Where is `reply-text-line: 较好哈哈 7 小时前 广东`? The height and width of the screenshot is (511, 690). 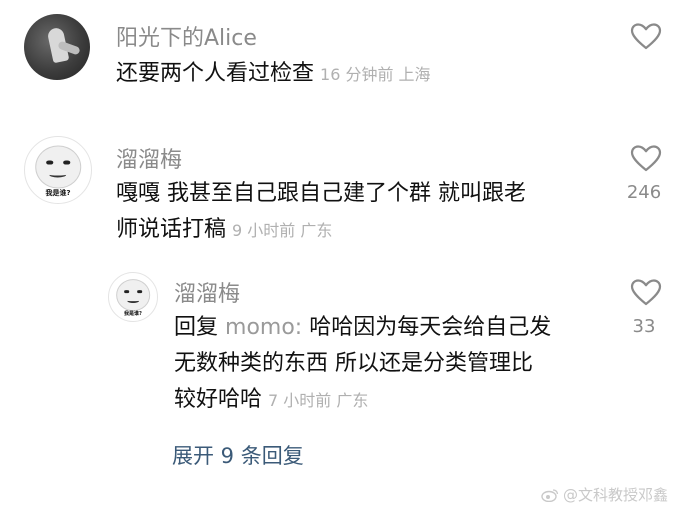
reply-text-line: 较好哈哈 7 小时前 广东 is located at coordinates (362, 400).